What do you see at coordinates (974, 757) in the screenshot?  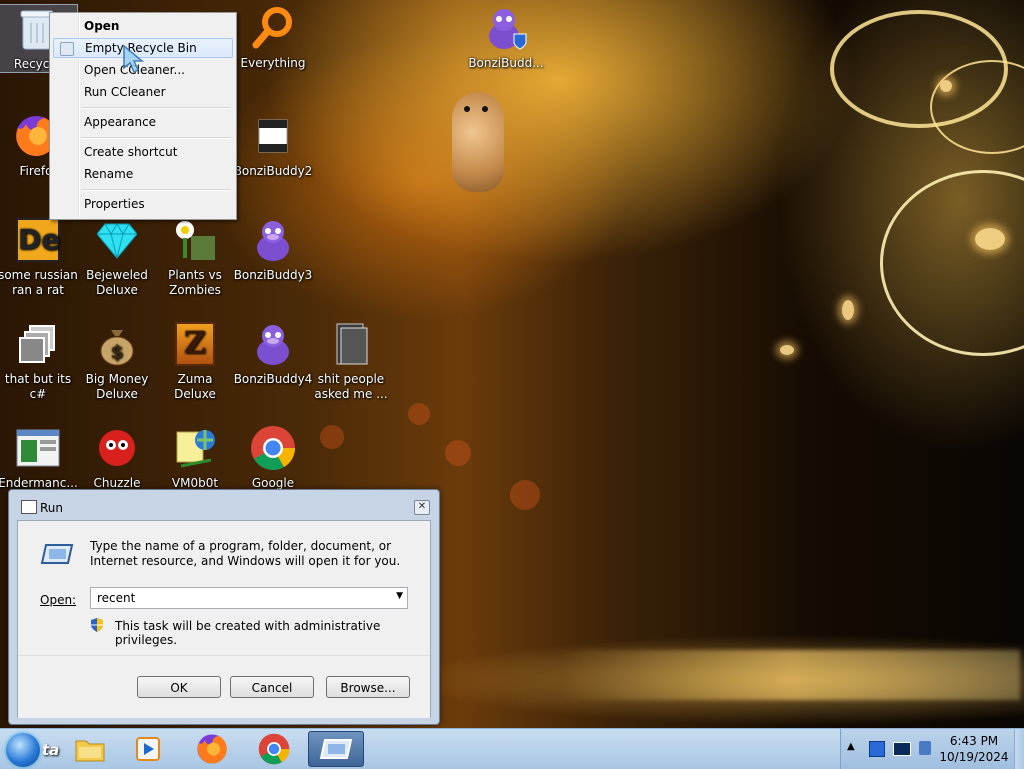 I see `clock-date: 10/19/2024` at bounding box center [974, 757].